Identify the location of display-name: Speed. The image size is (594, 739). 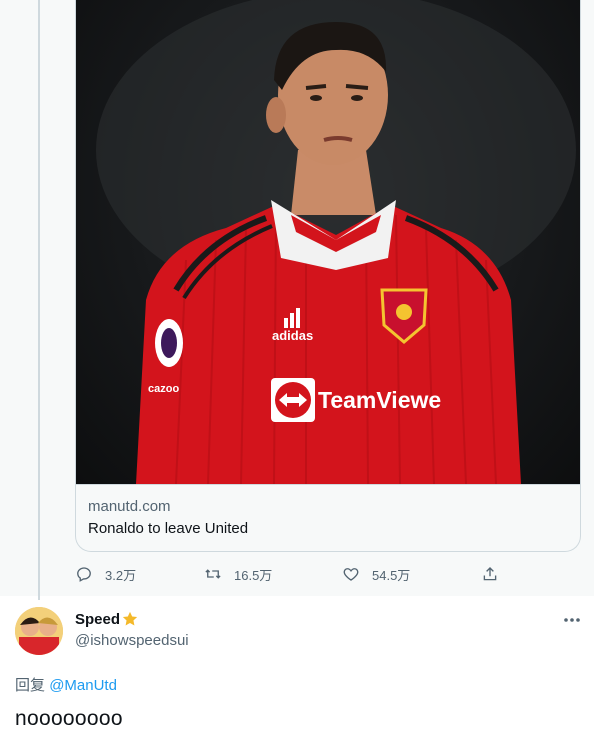
(97, 619).